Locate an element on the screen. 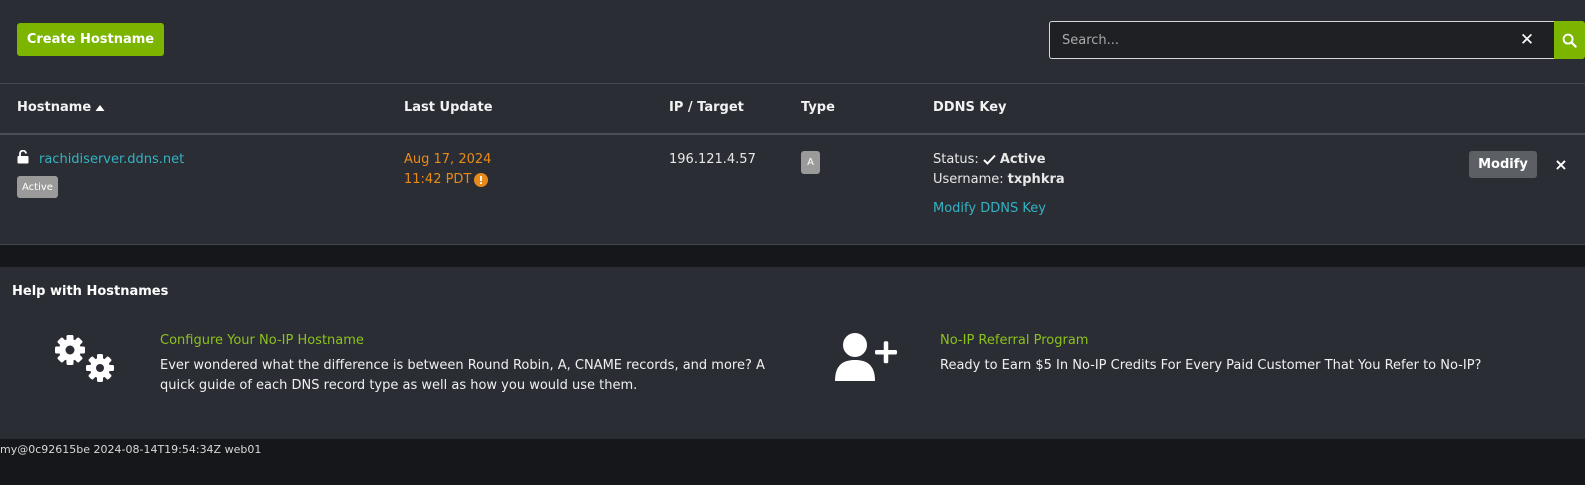  search-button is located at coordinates (1569, 40).